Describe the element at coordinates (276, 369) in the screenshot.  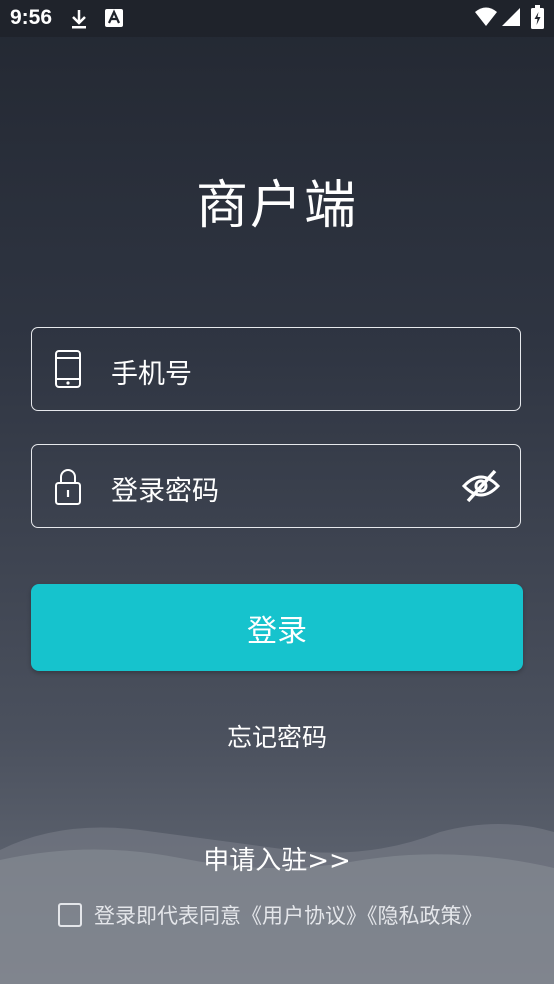
I see `phone-field: 手机号` at that location.